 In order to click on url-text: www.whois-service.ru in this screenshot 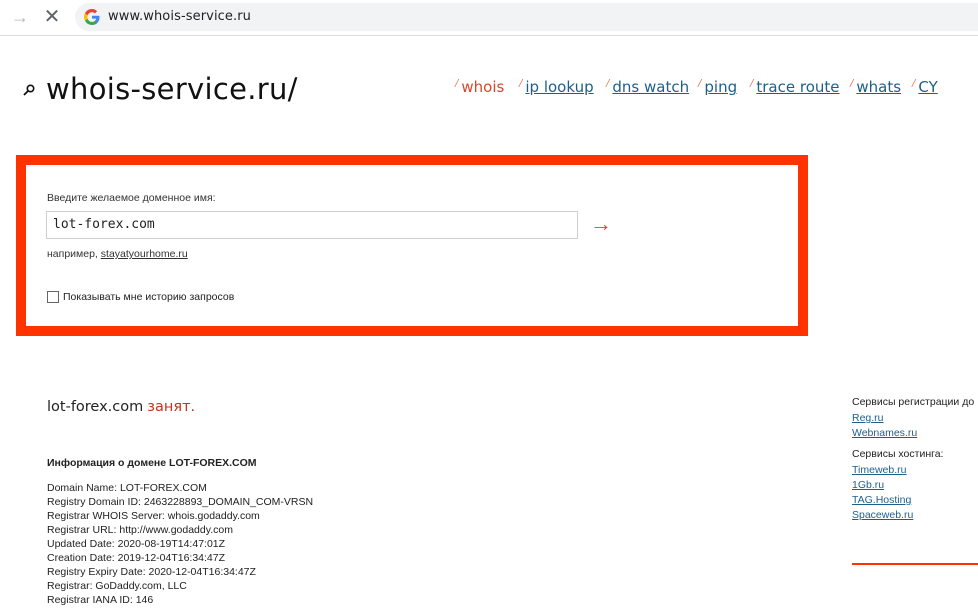, I will do `click(179, 16)`.